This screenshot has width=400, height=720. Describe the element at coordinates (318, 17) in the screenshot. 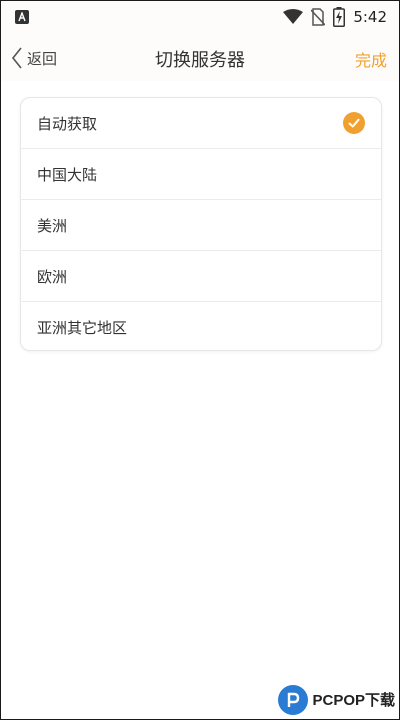

I see `no-sim-icon` at that location.